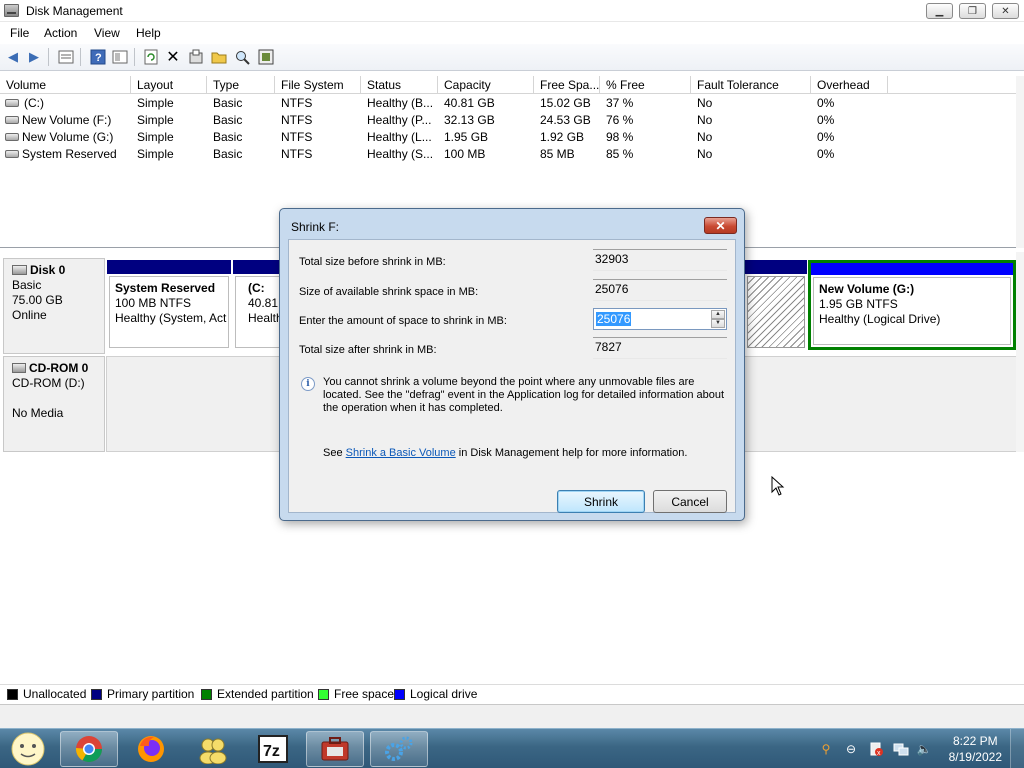 The image size is (1024, 768). Describe the element at coordinates (107, 33) in the screenshot. I see `menu-view: View` at that location.